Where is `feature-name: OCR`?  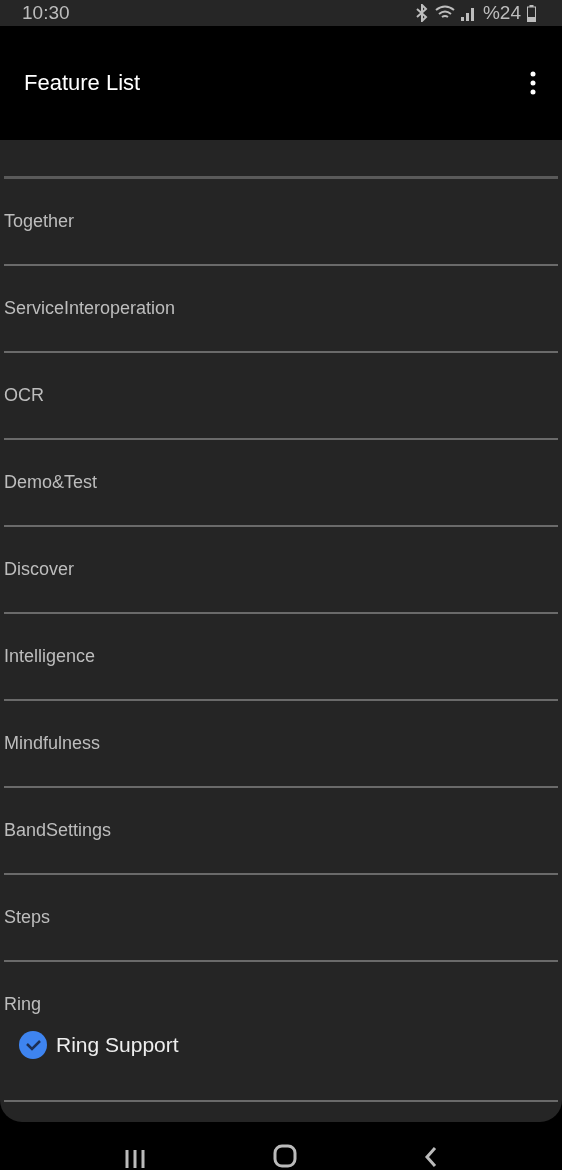 feature-name: OCR is located at coordinates (24, 409).